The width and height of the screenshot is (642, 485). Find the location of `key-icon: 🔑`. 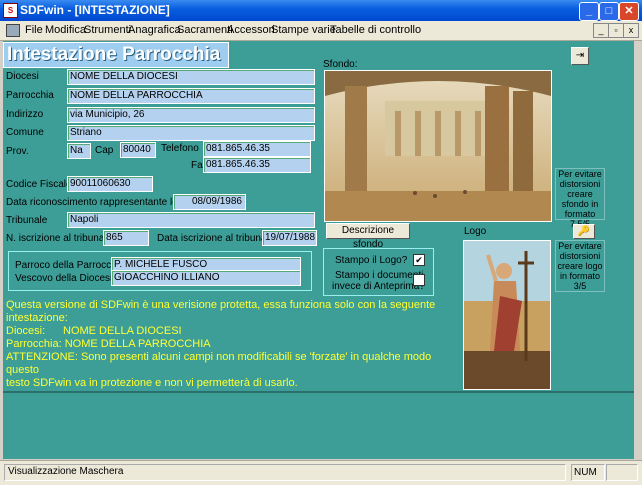

key-icon: 🔑 is located at coordinates (584, 231).